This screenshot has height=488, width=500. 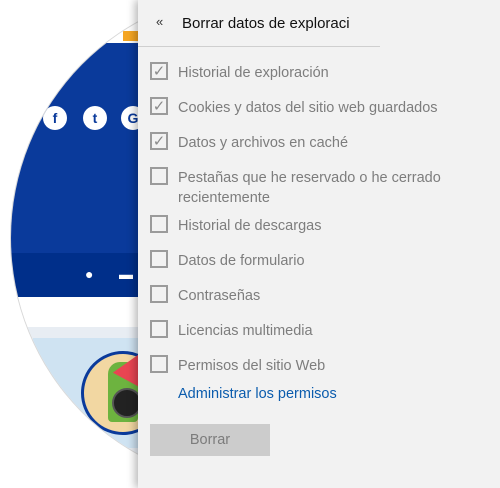 What do you see at coordinates (89, 274) in the screenshot?
I see `chat-icon: ●` at bounding box center [89, 274].